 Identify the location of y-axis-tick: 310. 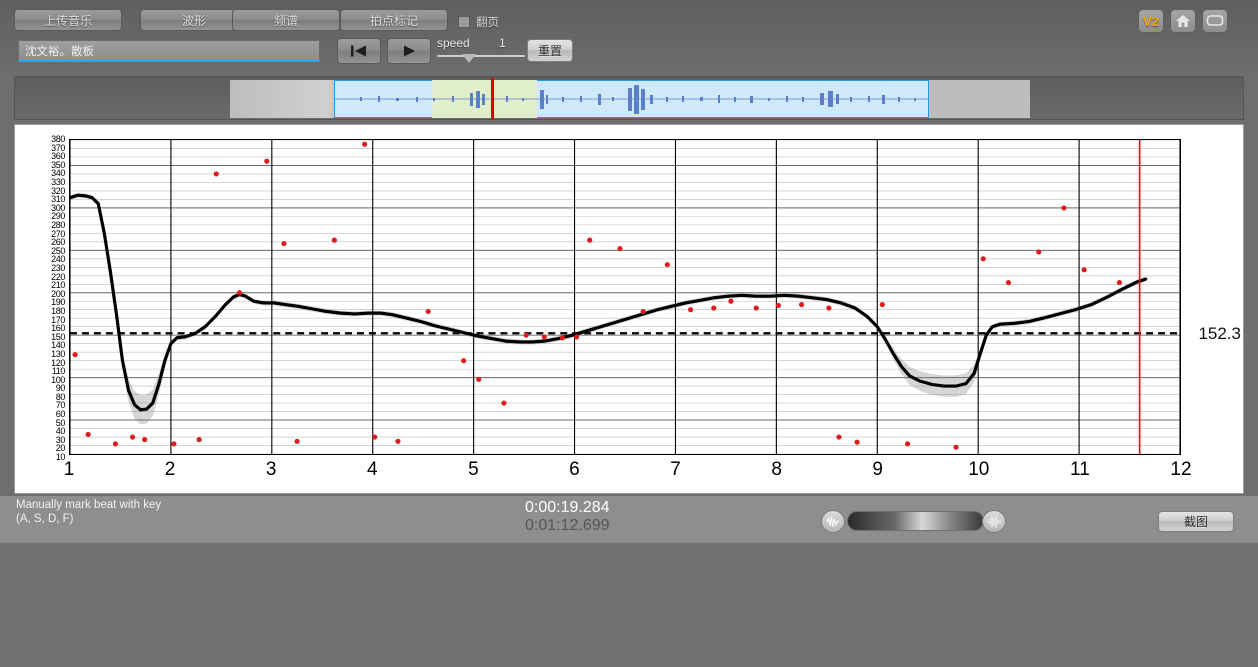
(58, 199).